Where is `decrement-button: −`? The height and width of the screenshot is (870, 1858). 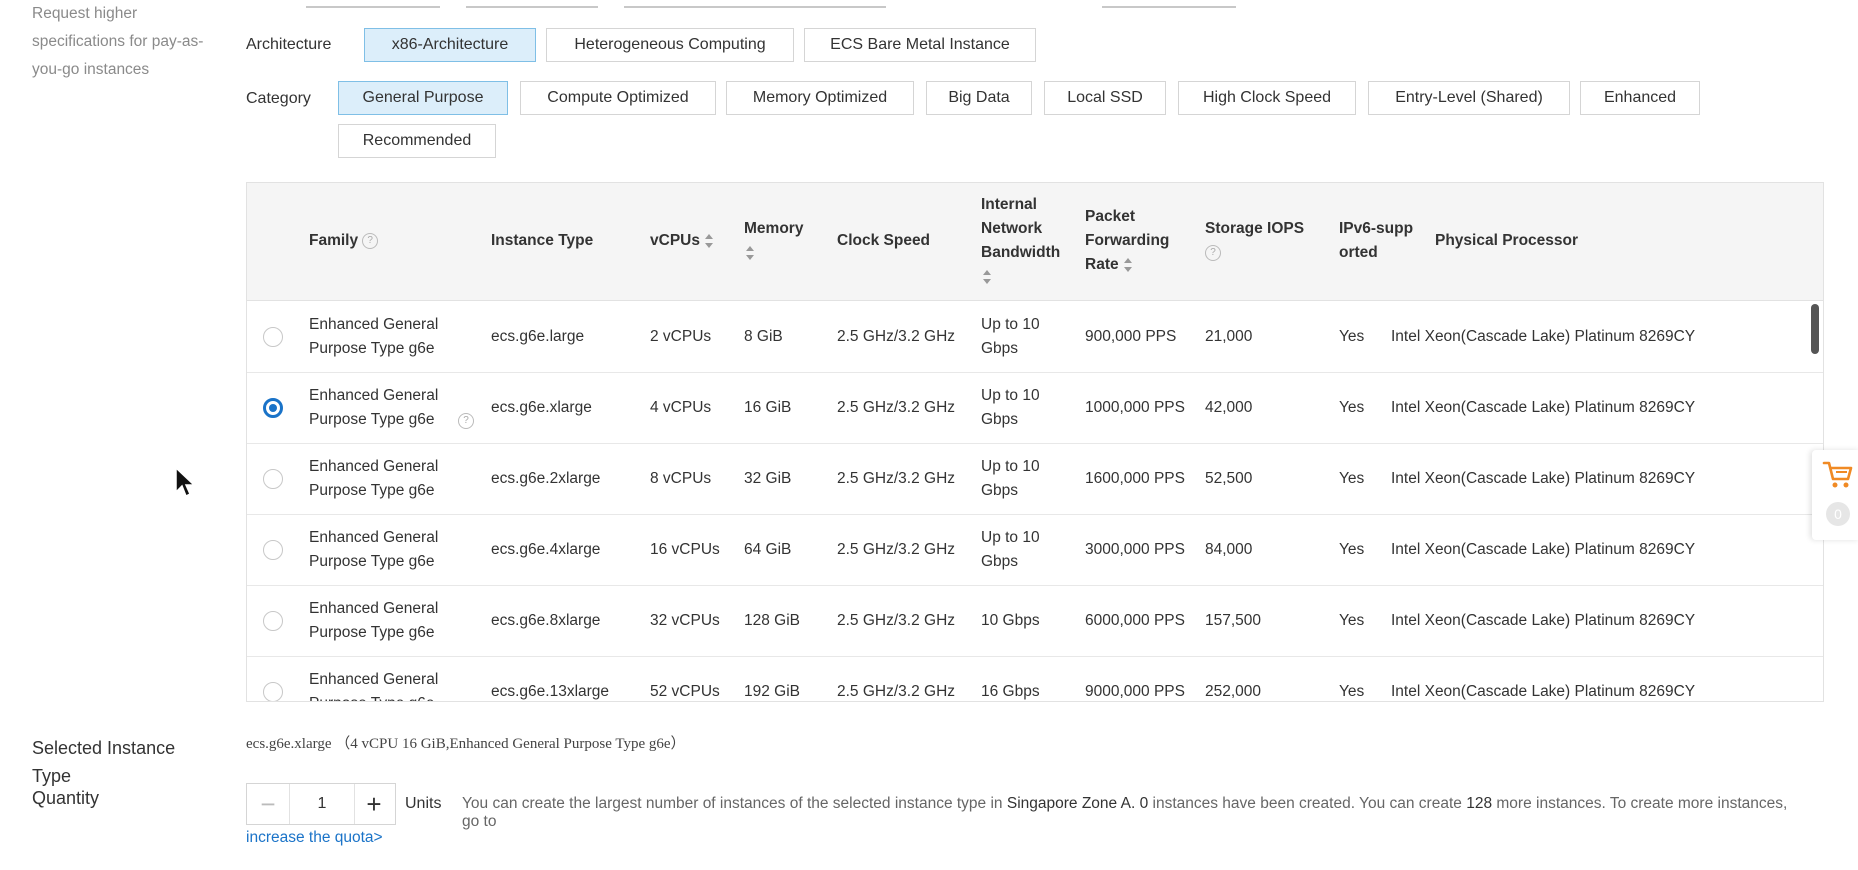 decrement-button: − is located at coordinates (268, 804).